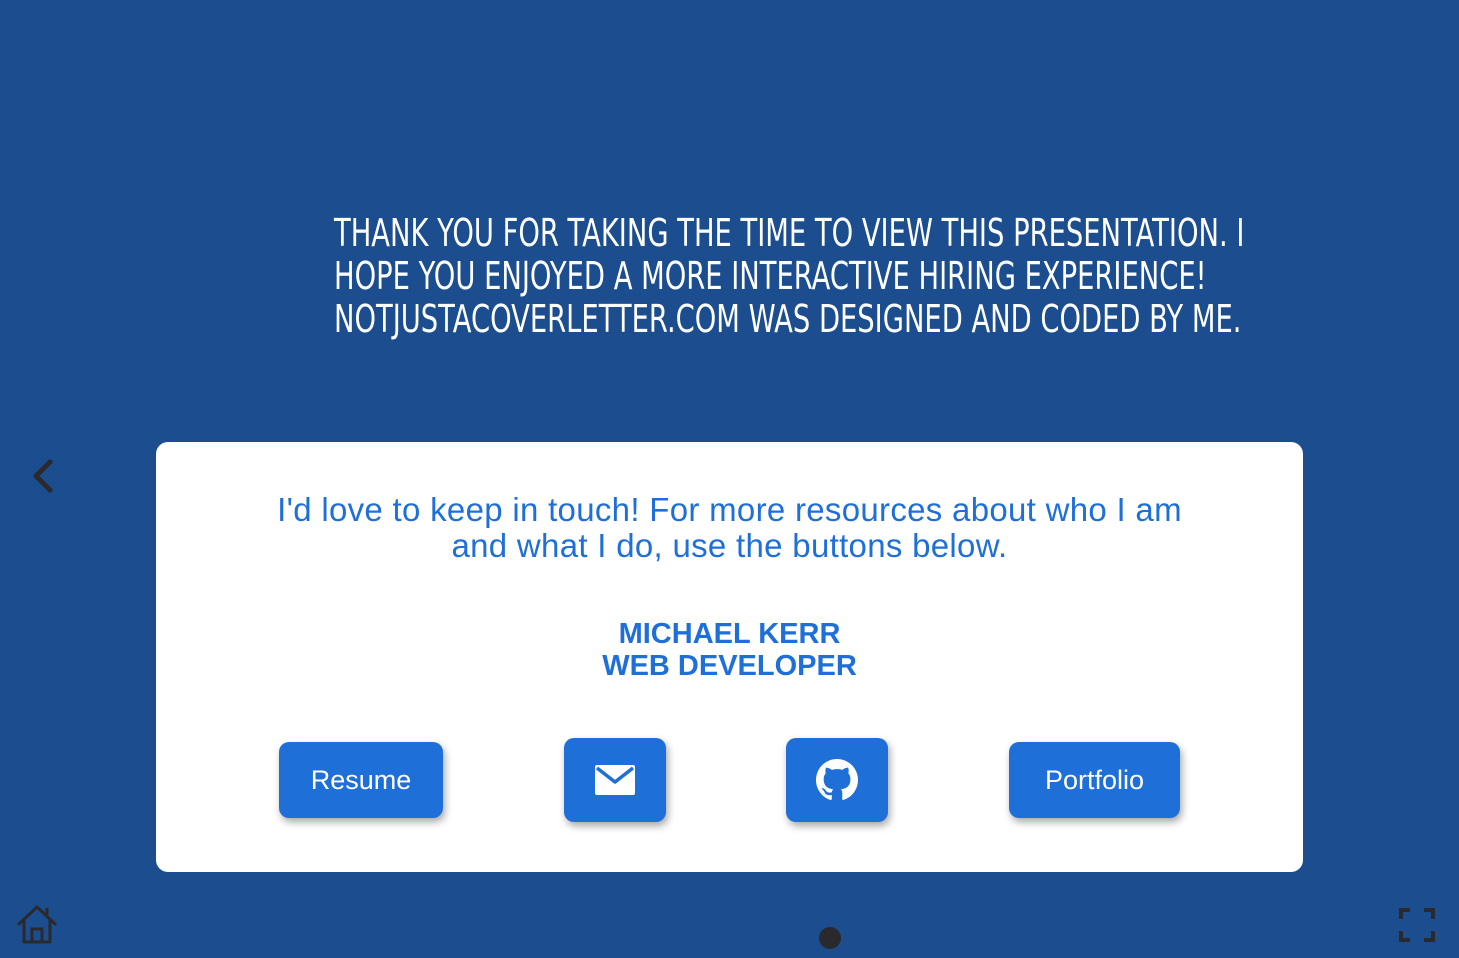  I want to click on envelope-icon, so click(615, 780).